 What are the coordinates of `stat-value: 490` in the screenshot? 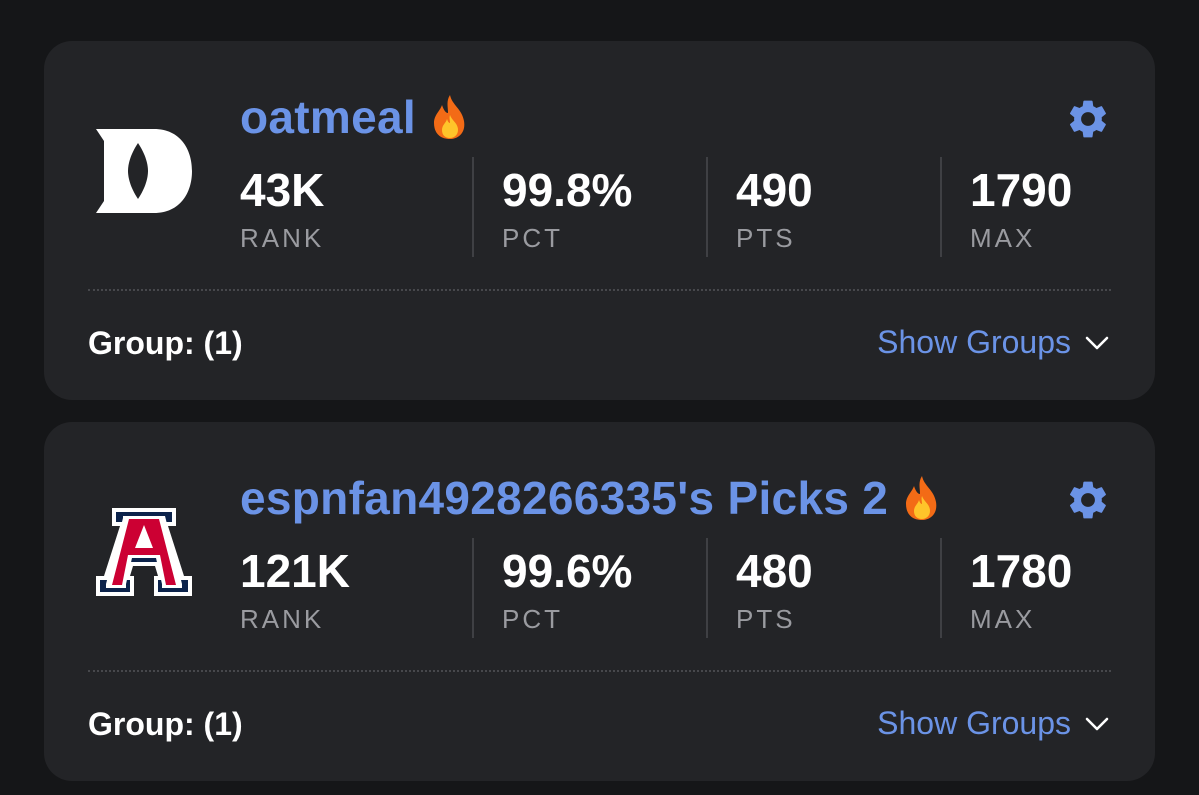 It's located at (774, 190).